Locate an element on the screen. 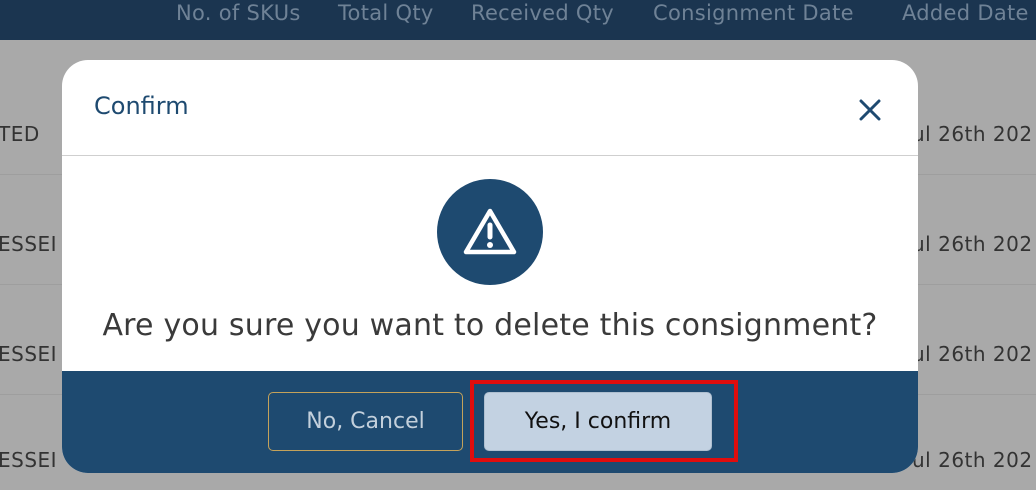 The height and width of the screenshot is (490, 1036). status-cell: TED is located at coordinates (20, 134).